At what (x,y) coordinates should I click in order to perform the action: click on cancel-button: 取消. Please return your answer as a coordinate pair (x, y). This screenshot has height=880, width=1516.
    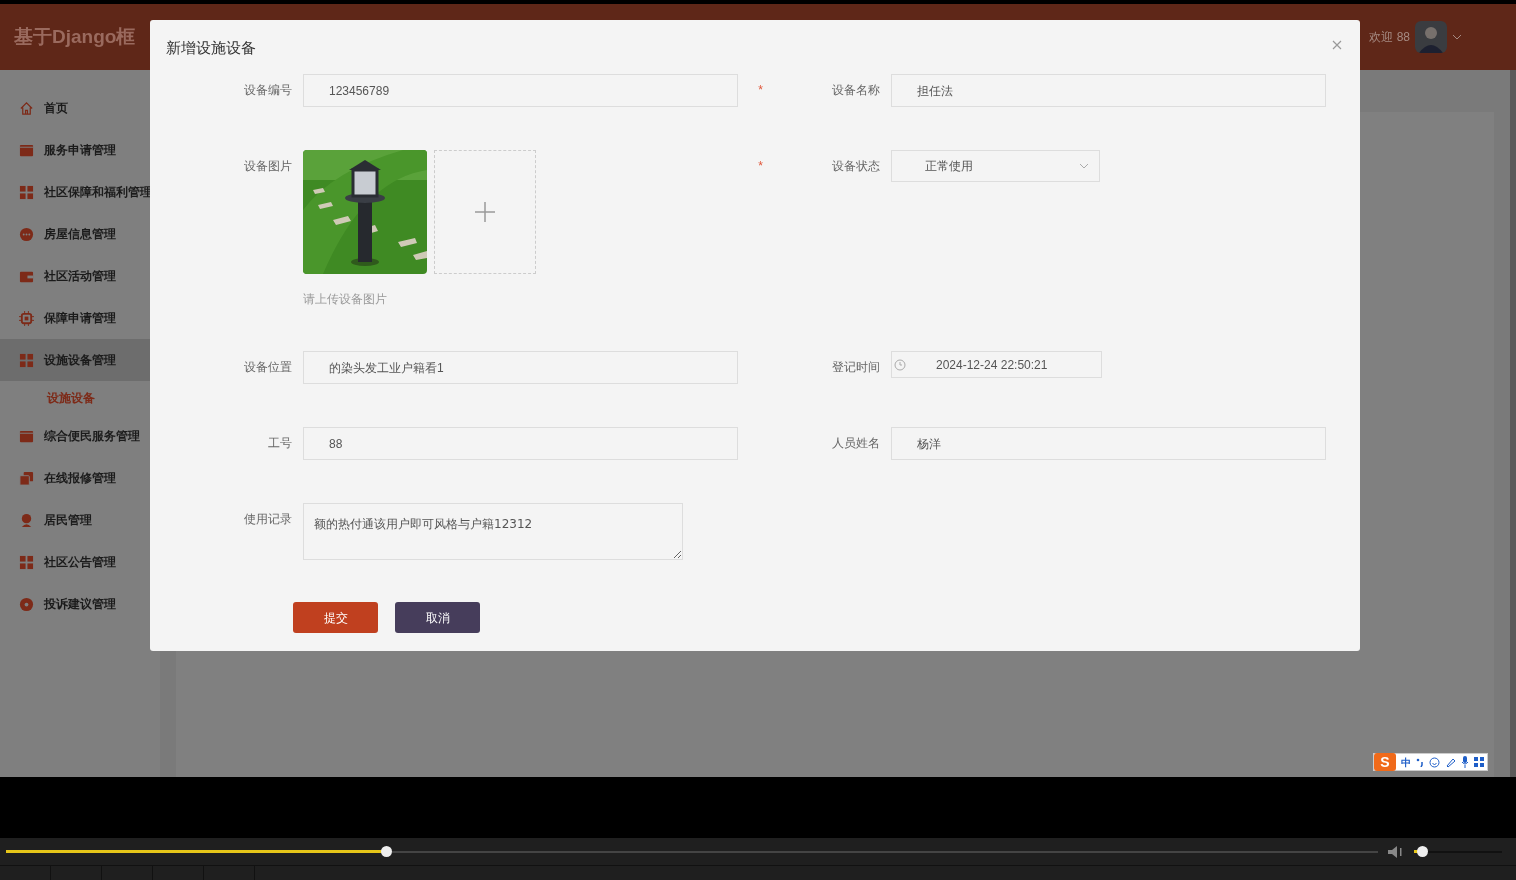
    Looking at the image, I should click on (437, 617).